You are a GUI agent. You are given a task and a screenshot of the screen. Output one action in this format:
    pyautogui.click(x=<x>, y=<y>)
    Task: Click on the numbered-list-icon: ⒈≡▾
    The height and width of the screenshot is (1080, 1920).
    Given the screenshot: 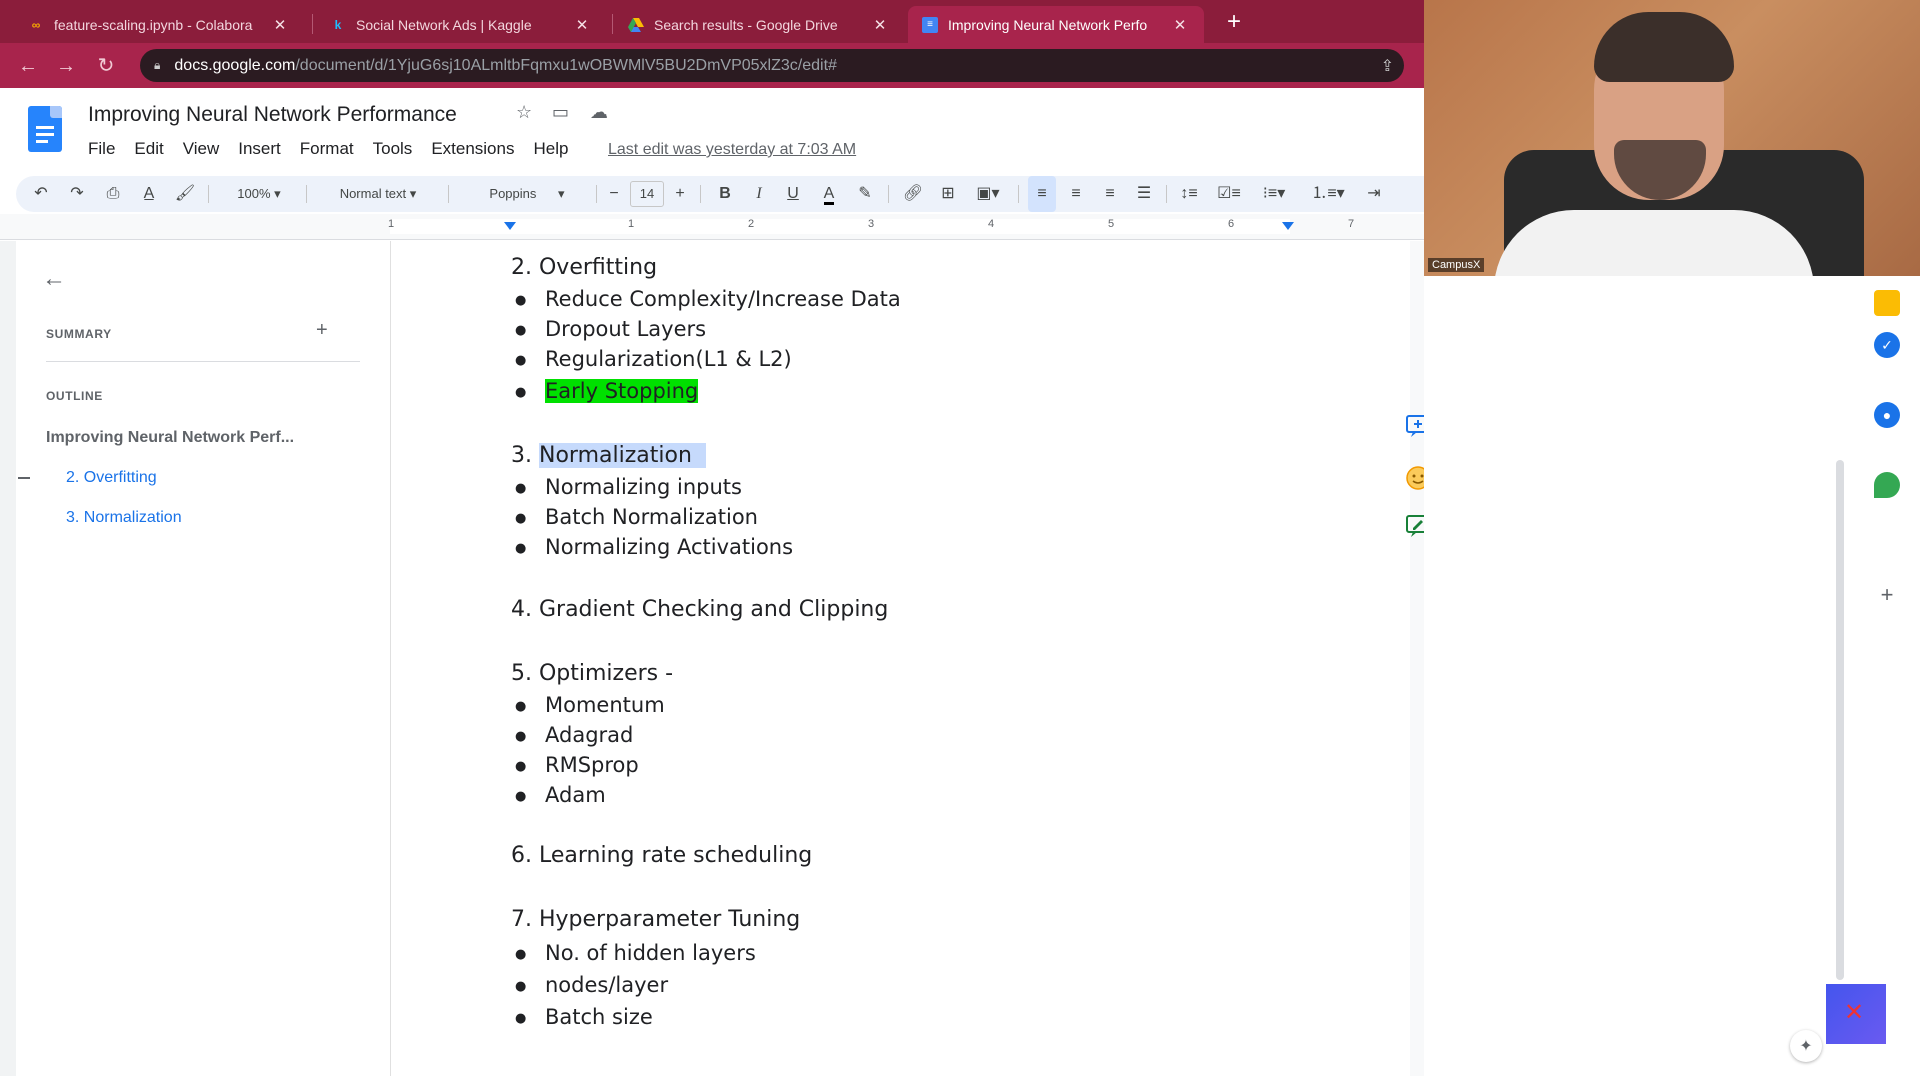 What is the action you would take?
    pyautogui.click(x=1328, y=194)
    